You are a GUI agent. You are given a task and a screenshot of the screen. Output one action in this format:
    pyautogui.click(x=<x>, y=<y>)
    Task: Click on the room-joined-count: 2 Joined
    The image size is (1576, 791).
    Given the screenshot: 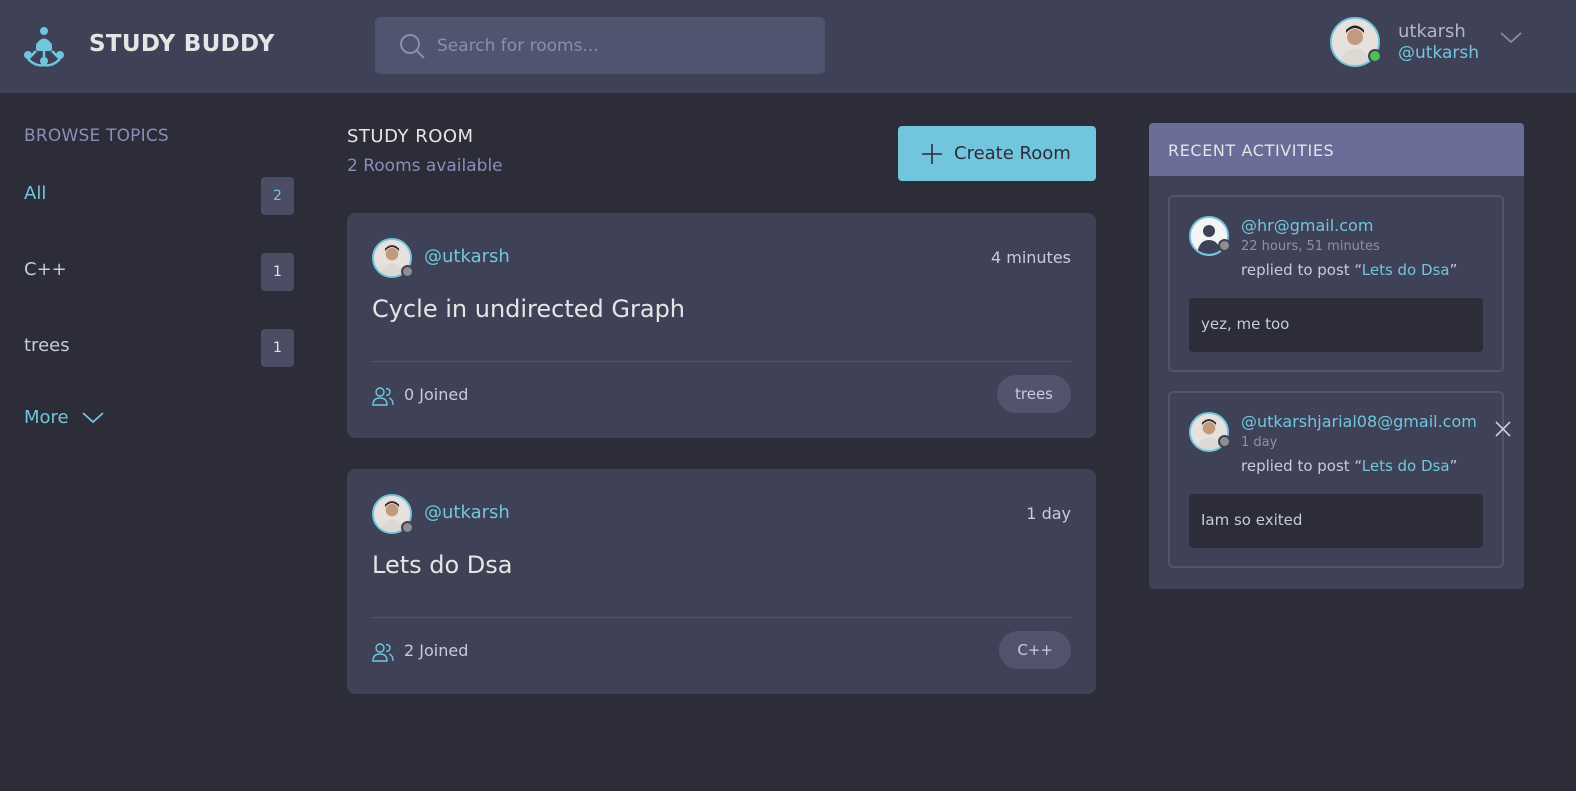 What is the action you would take?
    pyautogui.click(x=436, y=650)
    